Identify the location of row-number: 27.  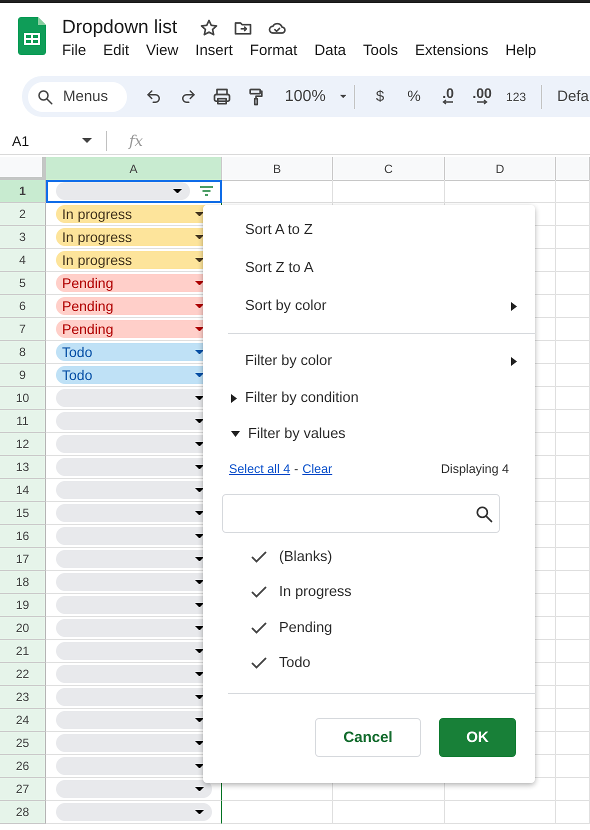
(23, 789).